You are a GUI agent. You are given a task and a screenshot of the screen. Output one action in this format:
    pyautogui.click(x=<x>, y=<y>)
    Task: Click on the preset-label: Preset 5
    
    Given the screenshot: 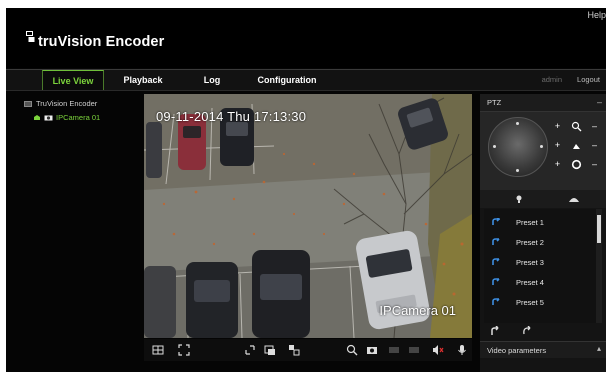 What is the action you would take?
    pyautogui.click(x=530, y=302)
    